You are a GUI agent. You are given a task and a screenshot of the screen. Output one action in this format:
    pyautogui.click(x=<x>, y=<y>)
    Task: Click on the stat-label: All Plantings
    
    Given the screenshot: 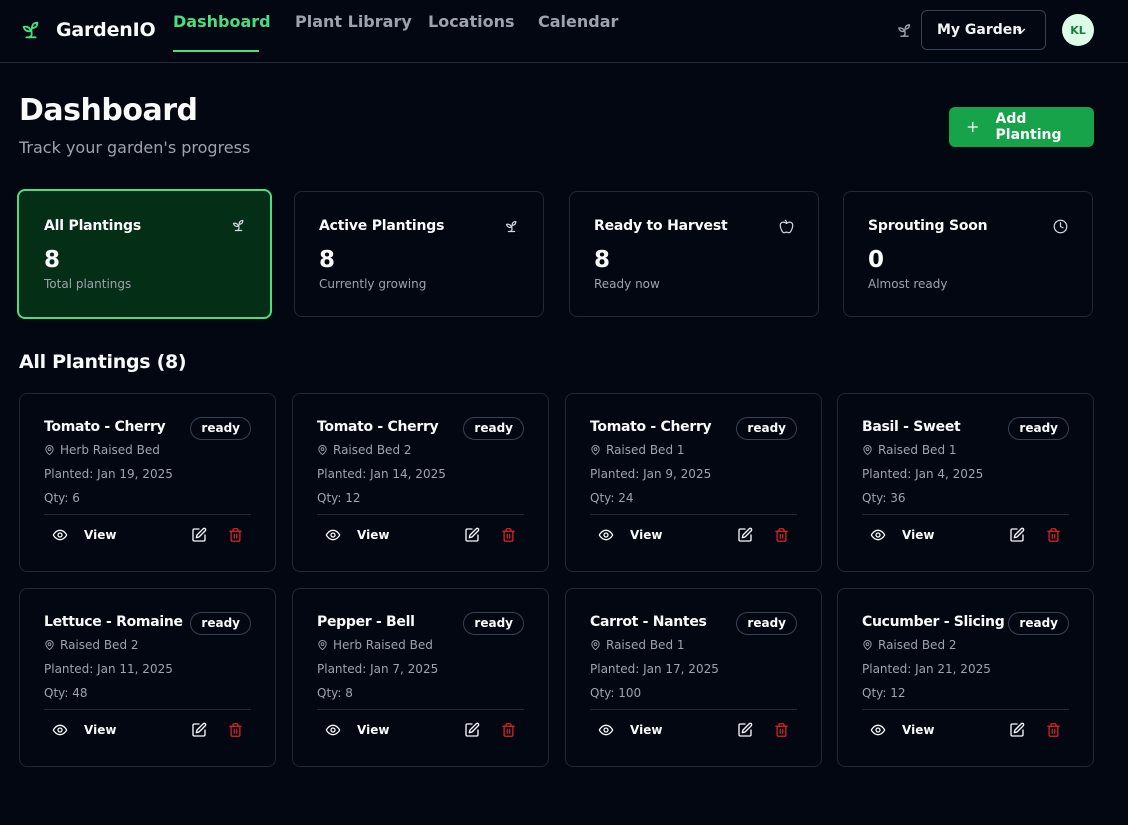 What is the action you would take?
    pyautogui.click(x=92, y=226)
    